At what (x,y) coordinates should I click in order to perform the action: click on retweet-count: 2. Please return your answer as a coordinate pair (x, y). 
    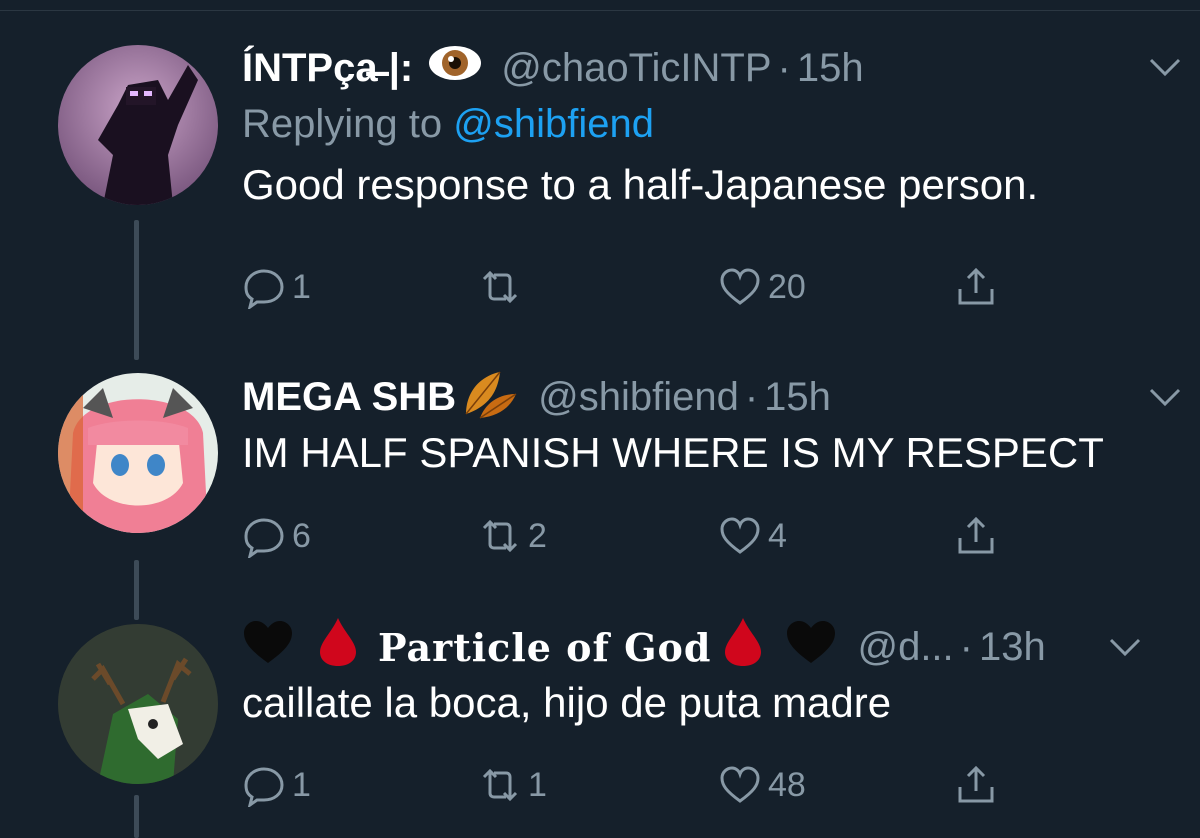
    Looking at the image, I should click on (537, 535).